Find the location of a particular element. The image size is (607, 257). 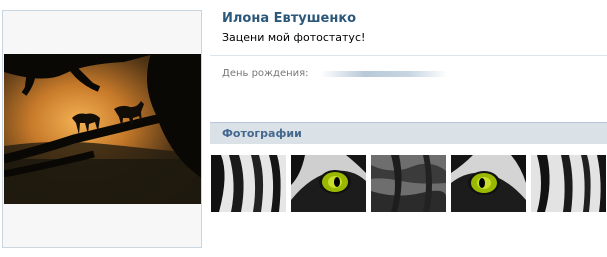

profile-status: Зацени мой фотостатус! is located at coordinates (293, 37).